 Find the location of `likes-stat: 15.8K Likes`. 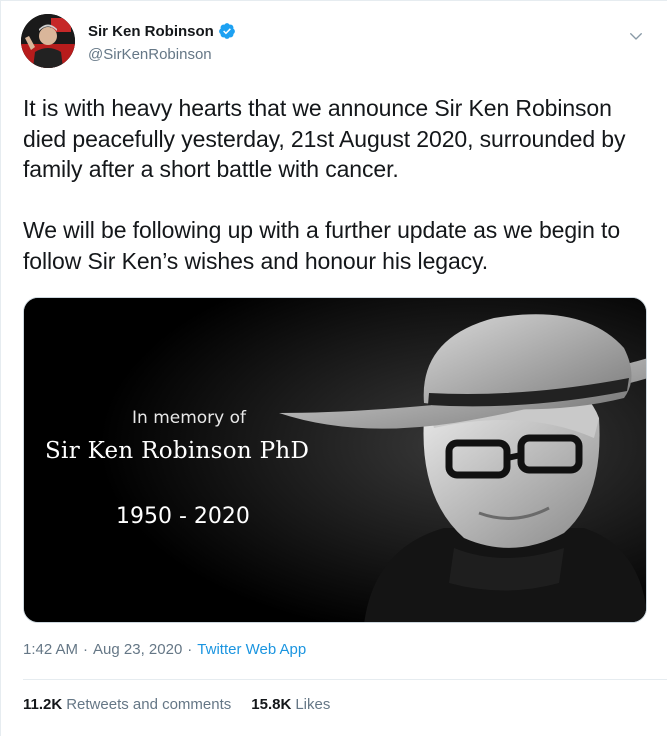

likes-stat: 15.8K Likes is located at coordinates (290, 704).